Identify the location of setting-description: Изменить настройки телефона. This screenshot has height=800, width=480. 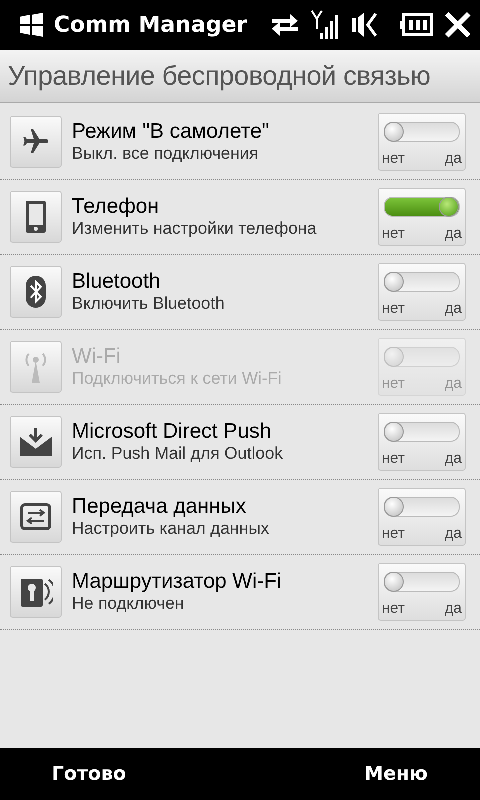
(195, 229).